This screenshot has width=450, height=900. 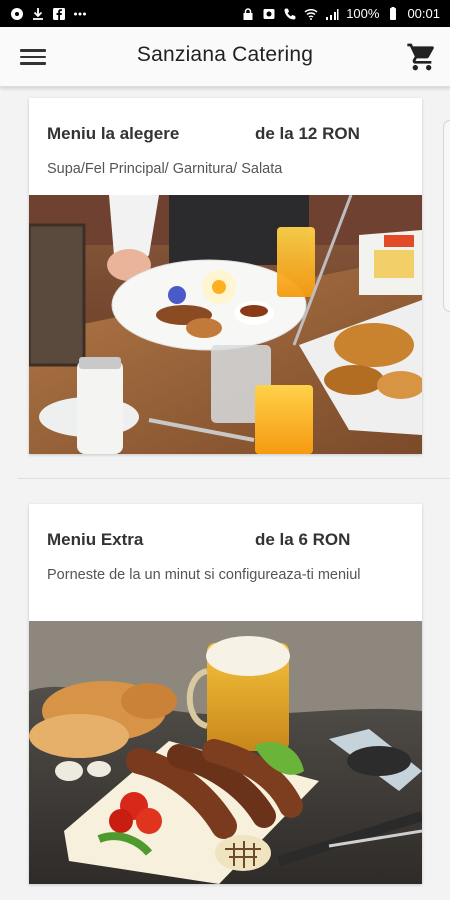 What do you see at coordinates (59, 14) in the screenshot?
I see `facebook-icon` at bounding box center [59, 14].